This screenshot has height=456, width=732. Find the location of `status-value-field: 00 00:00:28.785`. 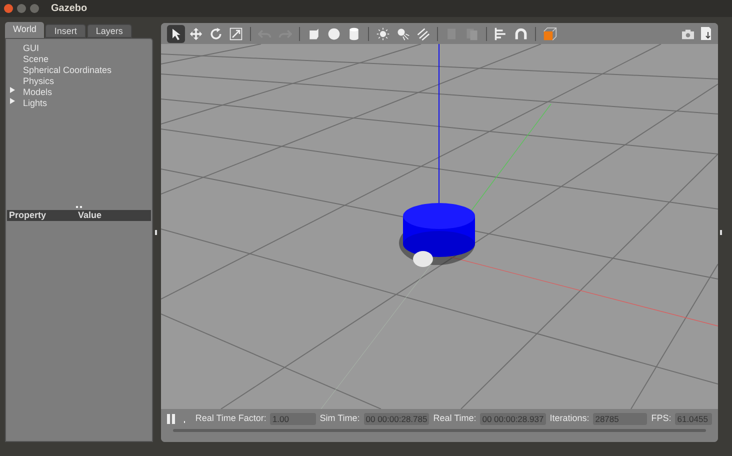

status-value-field: 00 00:00:28.785 is located at coordinates (397, 419).